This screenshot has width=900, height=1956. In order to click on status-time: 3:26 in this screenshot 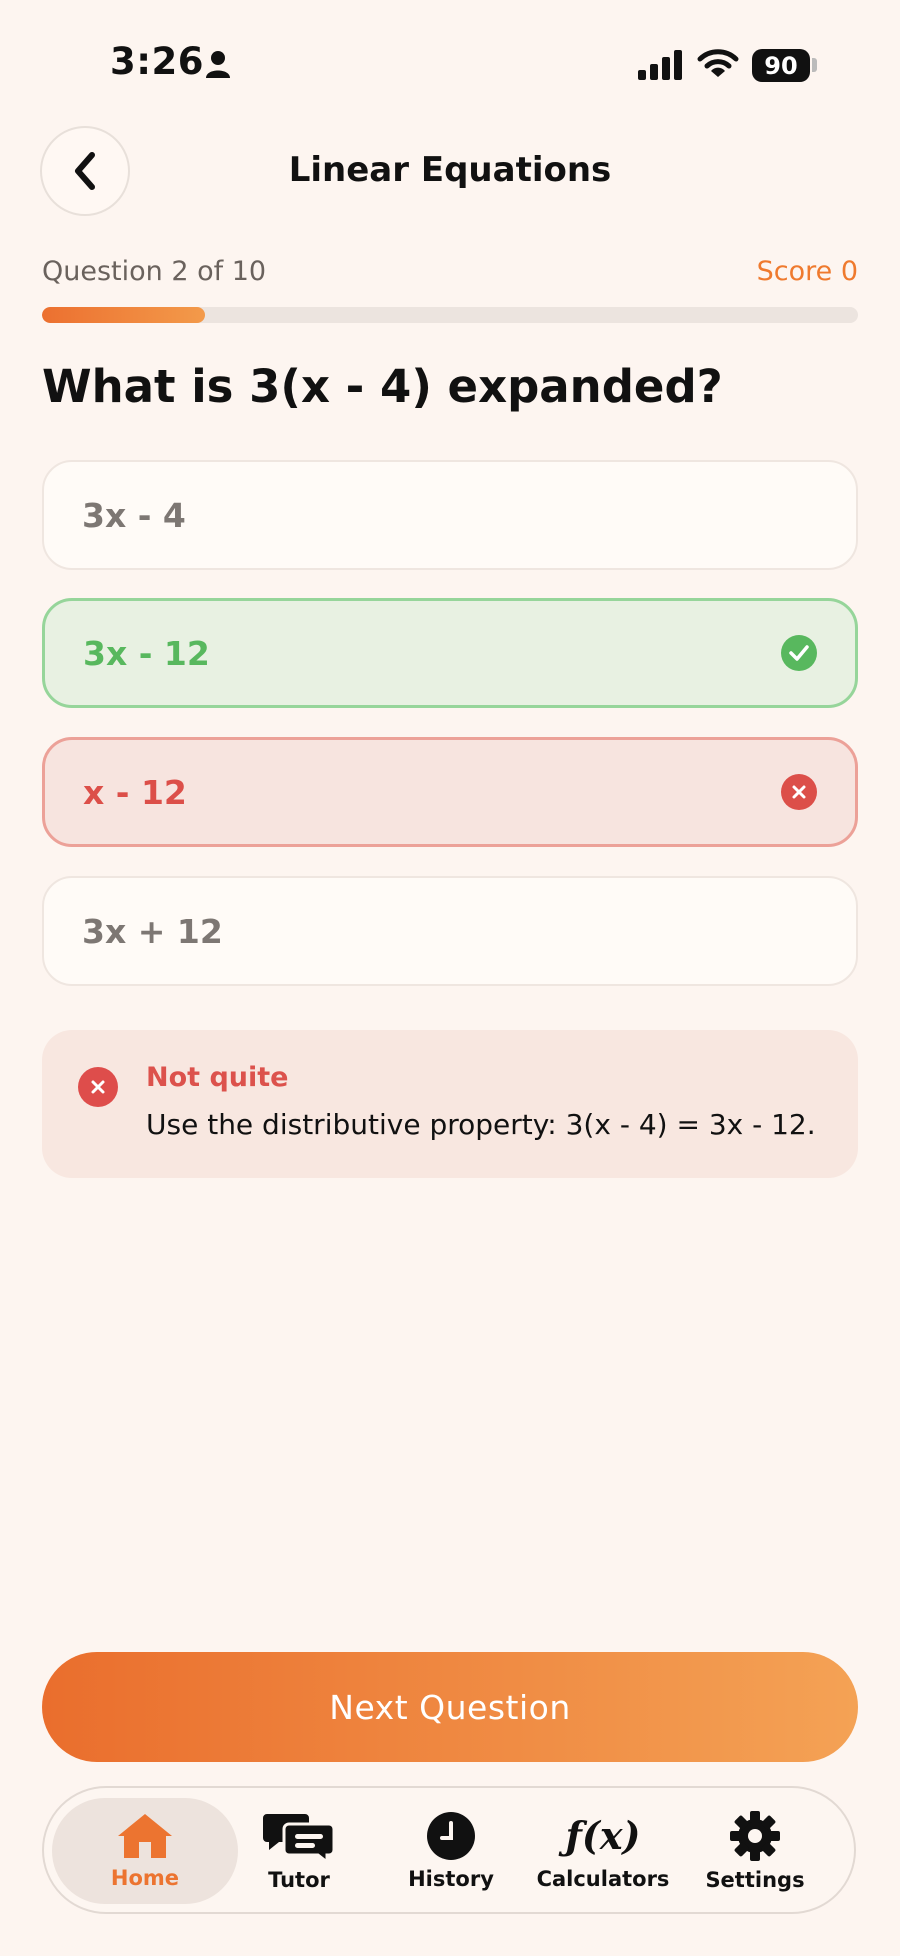, I will do `click(157, 61)`.